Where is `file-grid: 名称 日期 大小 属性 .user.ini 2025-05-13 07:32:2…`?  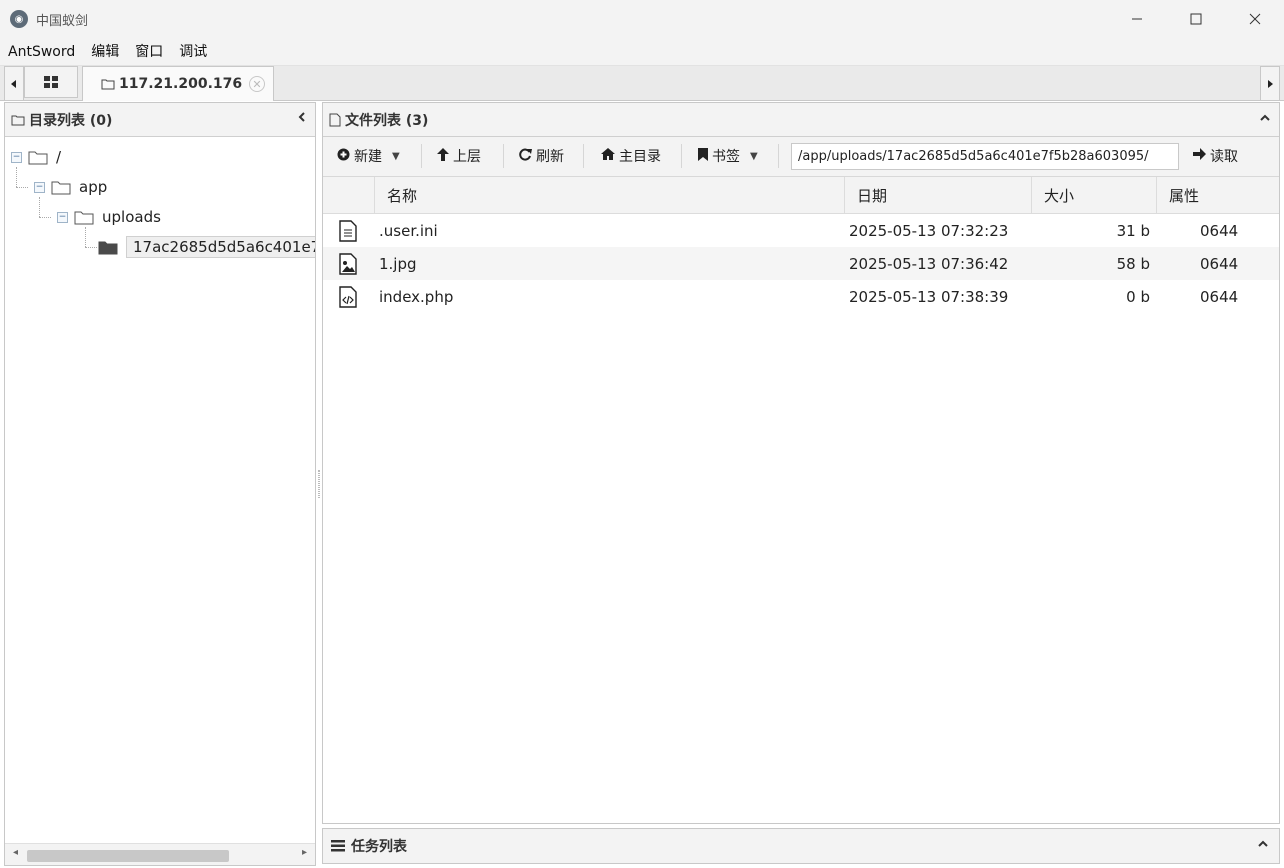 file-grid: 名称 日期 大小 属性 .user.ini 2025-05-13 07:32:2… is located at coordinates (801, 245).